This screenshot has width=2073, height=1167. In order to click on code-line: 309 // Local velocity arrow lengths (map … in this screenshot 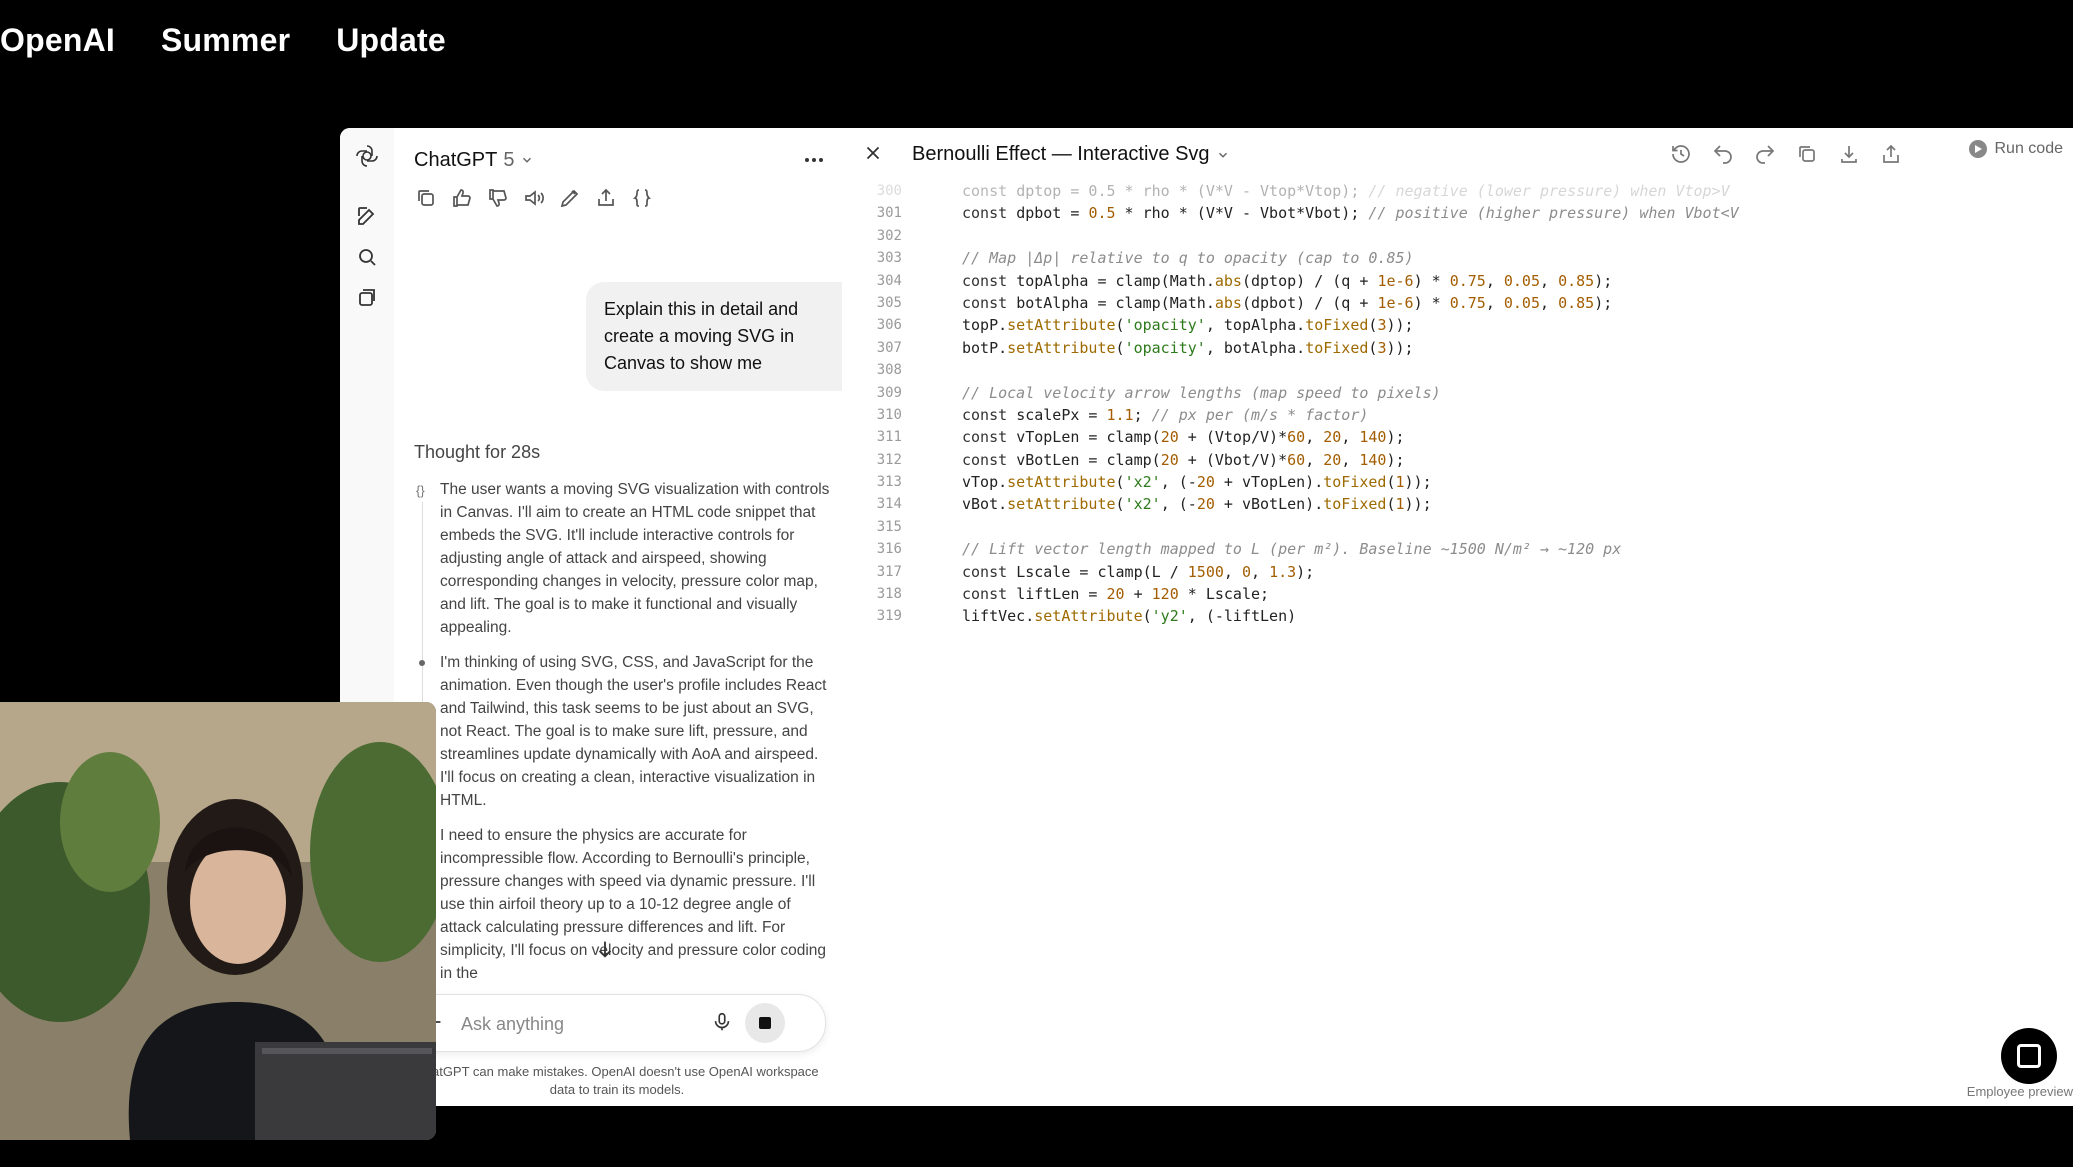, I will do `click(1457, 393)`.